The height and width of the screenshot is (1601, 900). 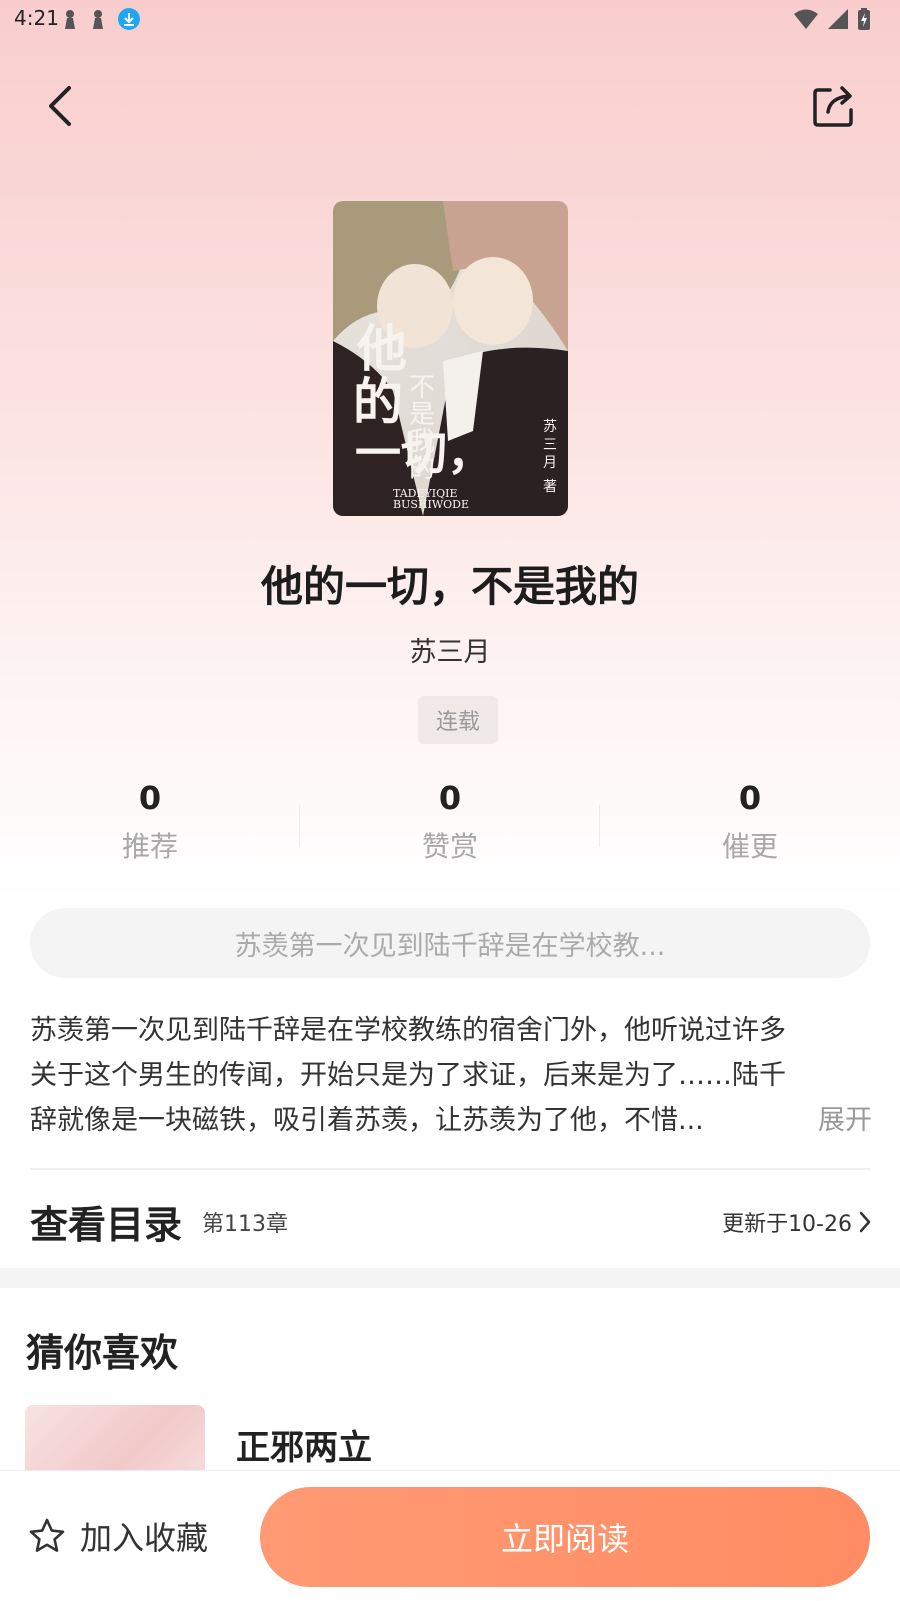 What do you see at coordinates (422, 442) in the screenshot?
I see `cover-title-char: 我` at bounding box center [422, 442].